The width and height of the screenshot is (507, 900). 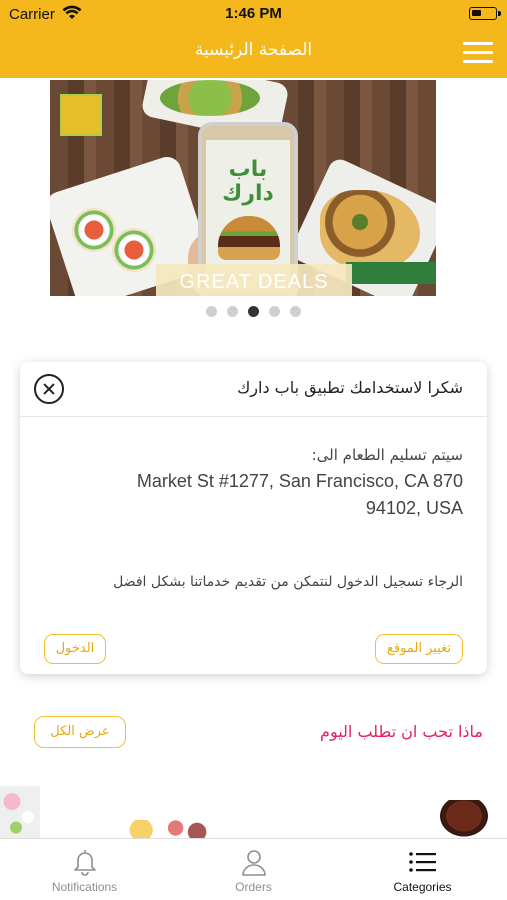 I want to click on status-bar: Carrier 1:46 PM, so click(x=253, y=14).